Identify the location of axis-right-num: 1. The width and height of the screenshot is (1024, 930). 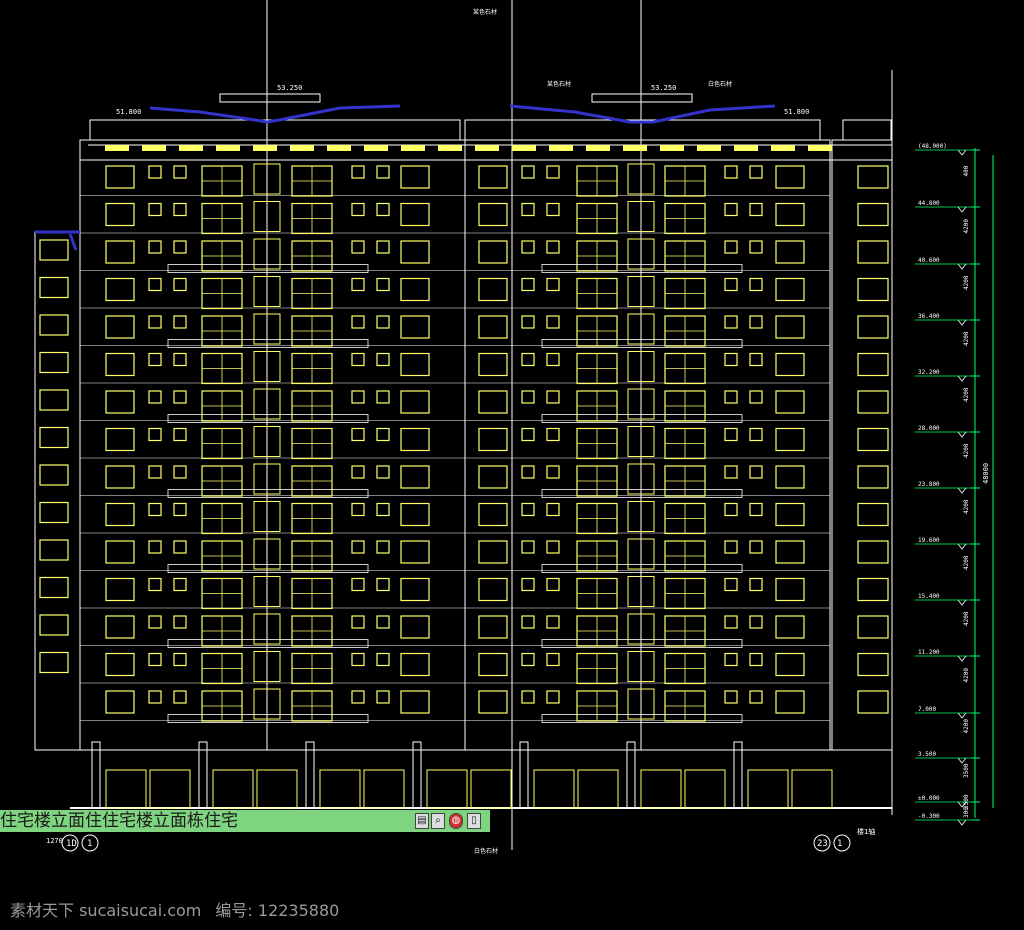
(839, 844).